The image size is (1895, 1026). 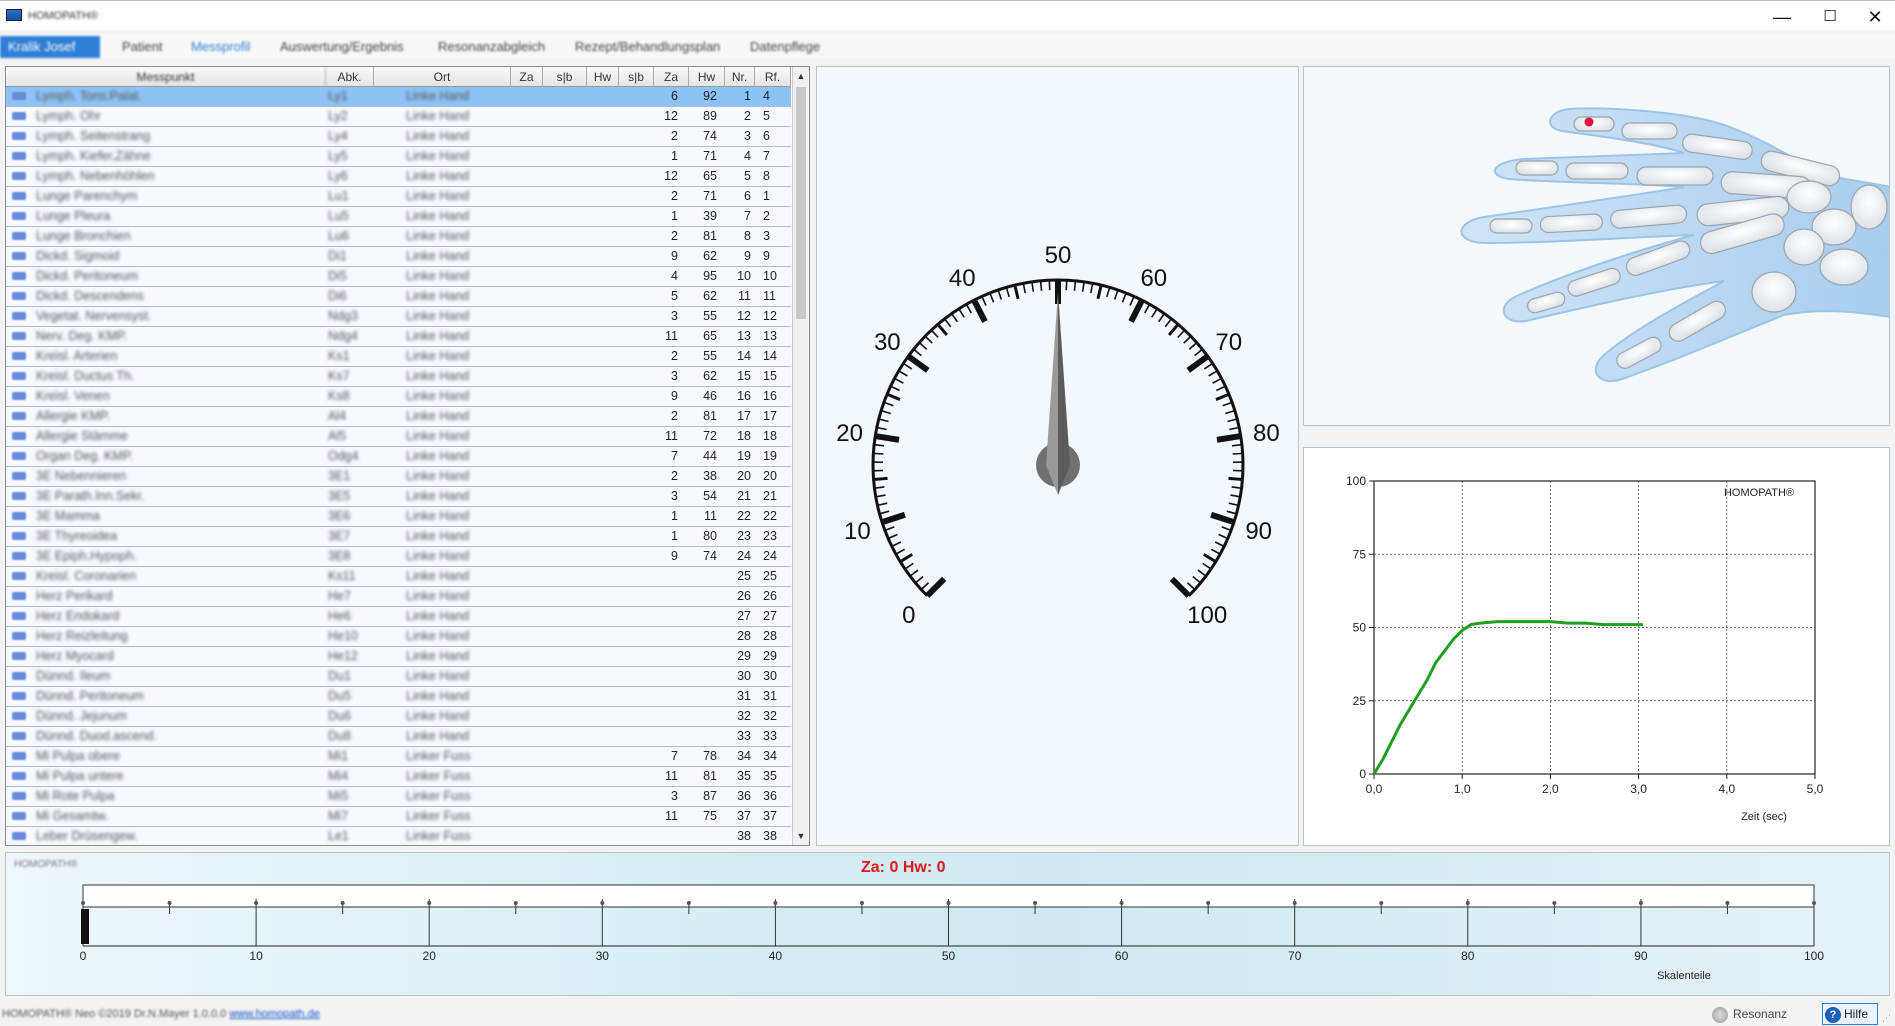 What do you see at coordinates (515, 903) in the screenshot?
I see `scale-dot` at bounding box center [515, 903].